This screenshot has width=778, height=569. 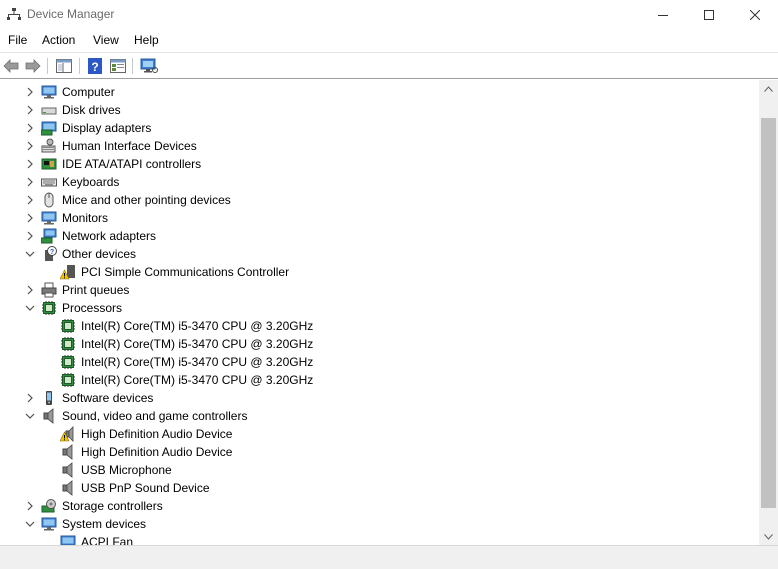 I want to click on tree-category: IDE ATA/ATAPI controllers, so click(x=379, y=164).